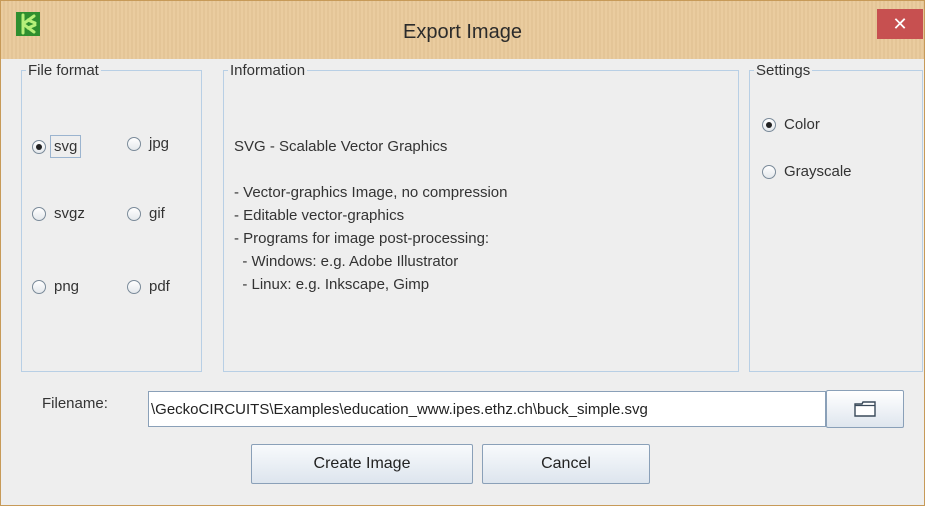 The width and height of the screenshot is (925, 506). Describe the element at coordinates (783, 70) in the screenshot. I see `settings-legend: Settings` at that location.